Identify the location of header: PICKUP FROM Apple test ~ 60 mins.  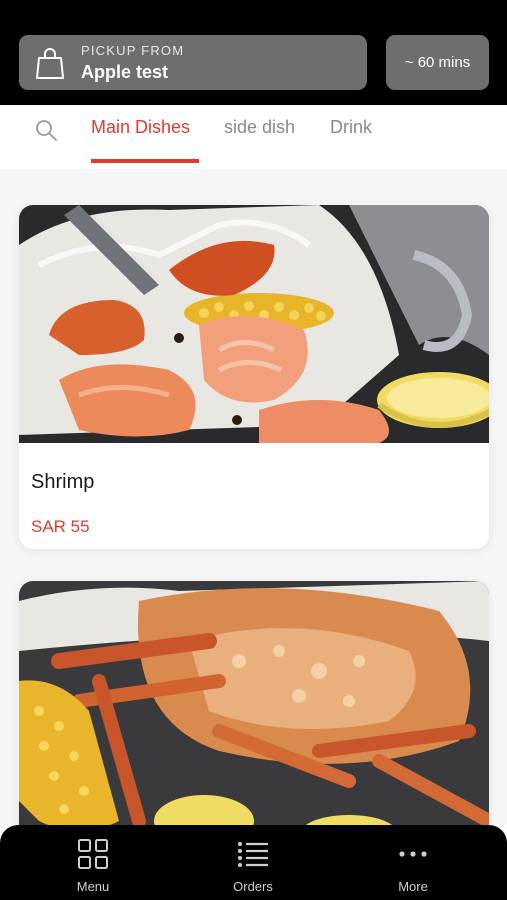
(253, 52).